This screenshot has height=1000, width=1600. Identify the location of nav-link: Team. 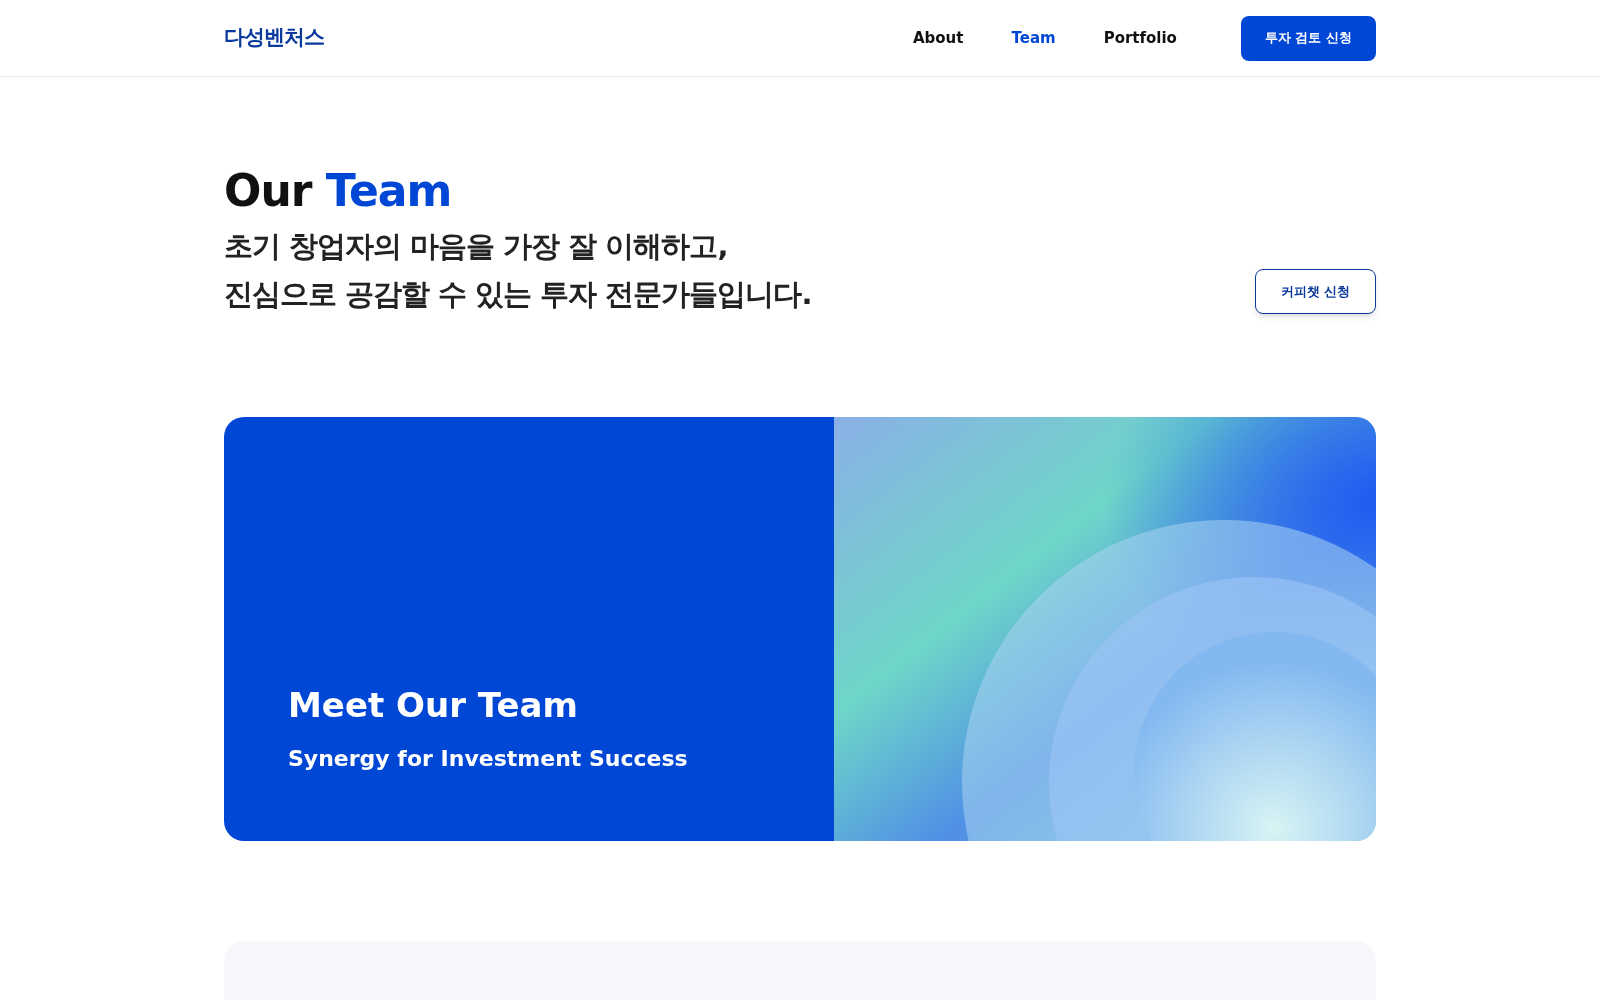
(1033, 38).